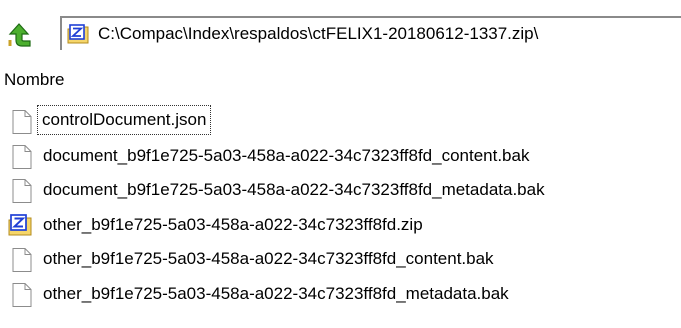 The image size is (681, 328). I want to click on up-folder-button, so click(19, 35).